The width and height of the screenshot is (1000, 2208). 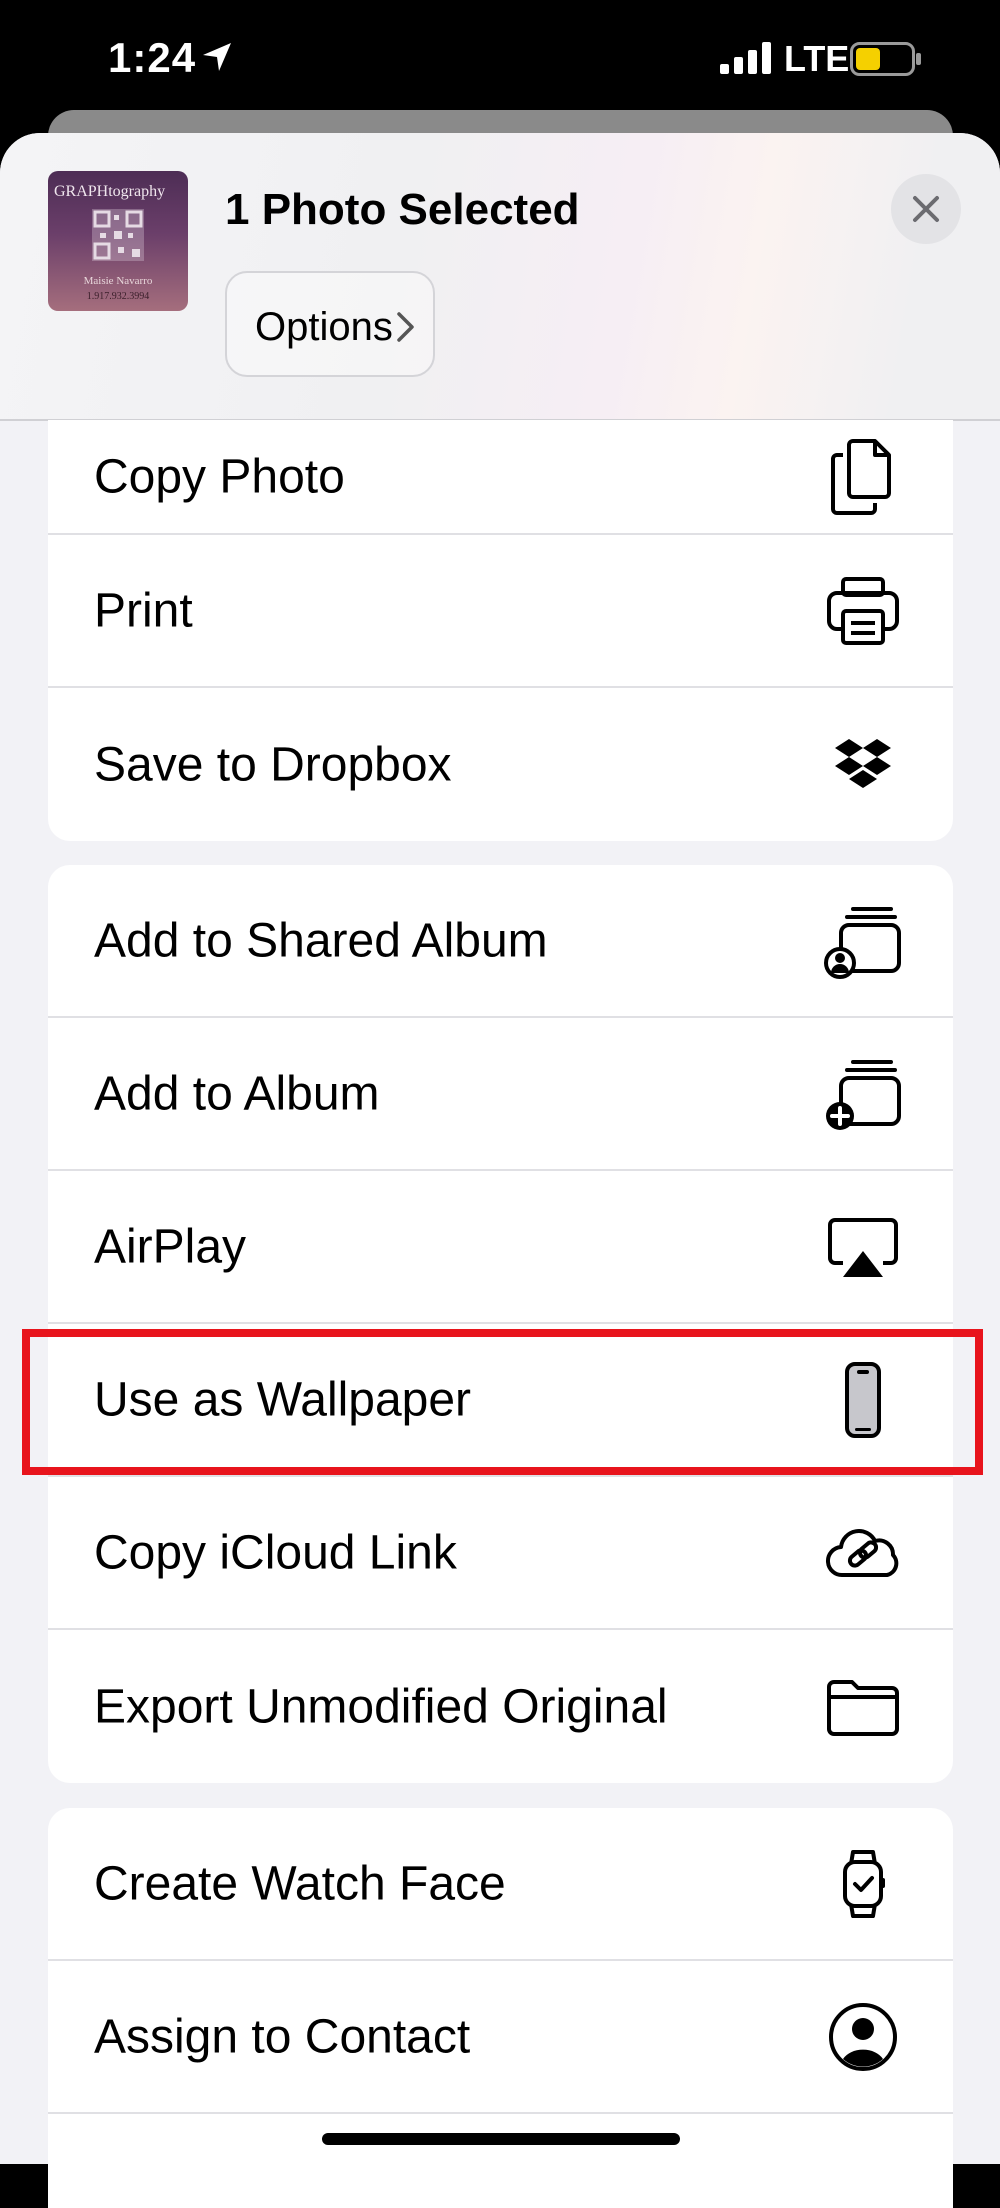 What do you see at coordinates (118, 296) in the screenshot?
I see `thumbnail-phone: 1.917.932.3994` at bounding box center [118, 296].